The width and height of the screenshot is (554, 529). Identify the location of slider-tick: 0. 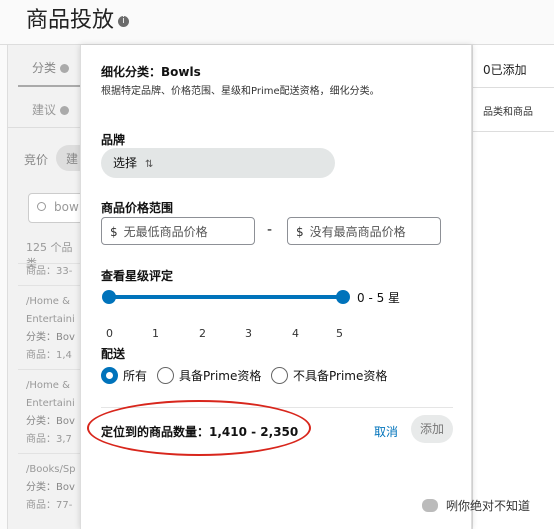
(109, 333).